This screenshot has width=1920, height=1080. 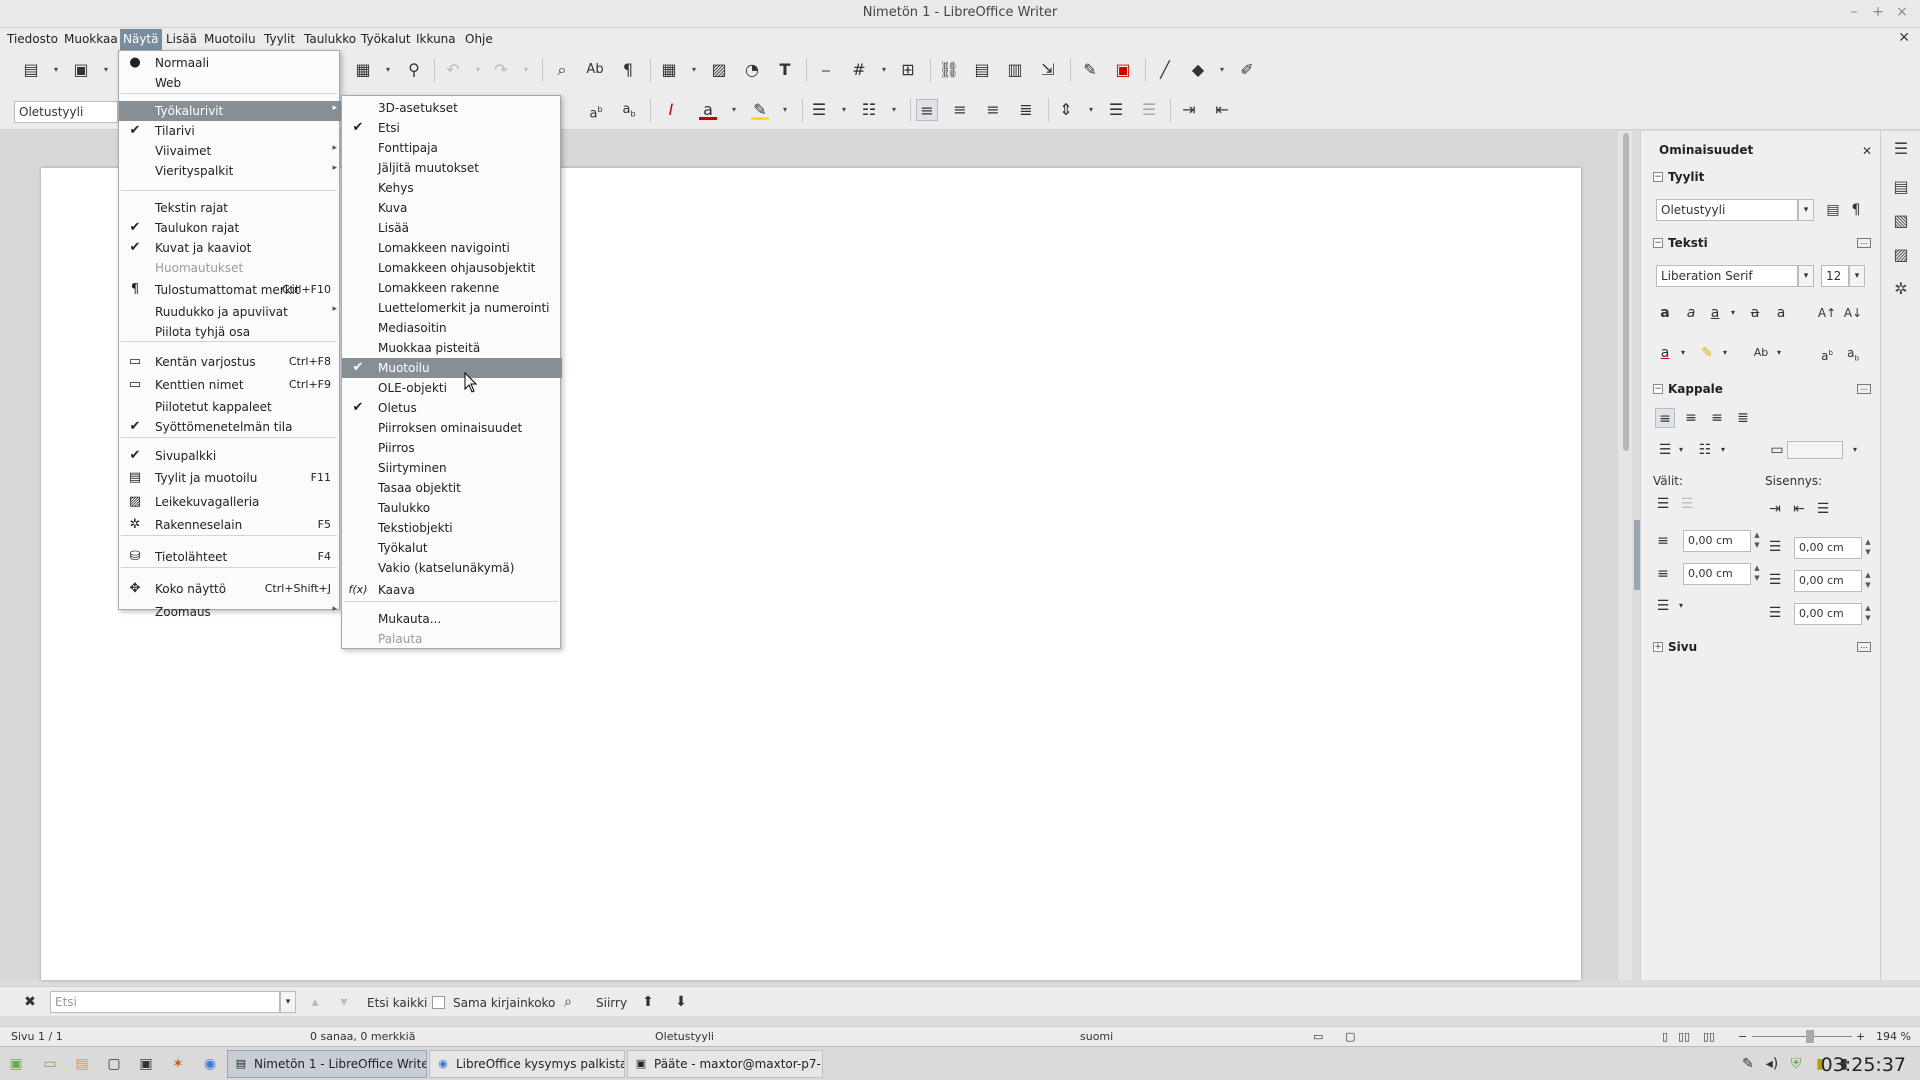 I want to click on first-line-indent-field: 0,00 cm, so click(x=1828, y=614).